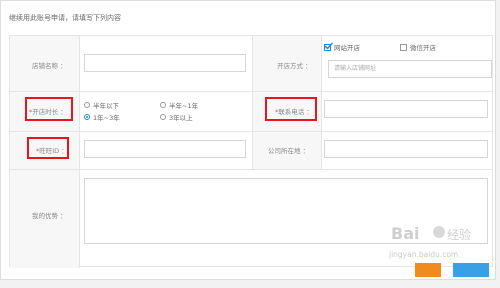 This screenshot has height=288, width=500. I want to click on form-hint: 继续用此账号申请，请填写下列内容, so click(65, 18).